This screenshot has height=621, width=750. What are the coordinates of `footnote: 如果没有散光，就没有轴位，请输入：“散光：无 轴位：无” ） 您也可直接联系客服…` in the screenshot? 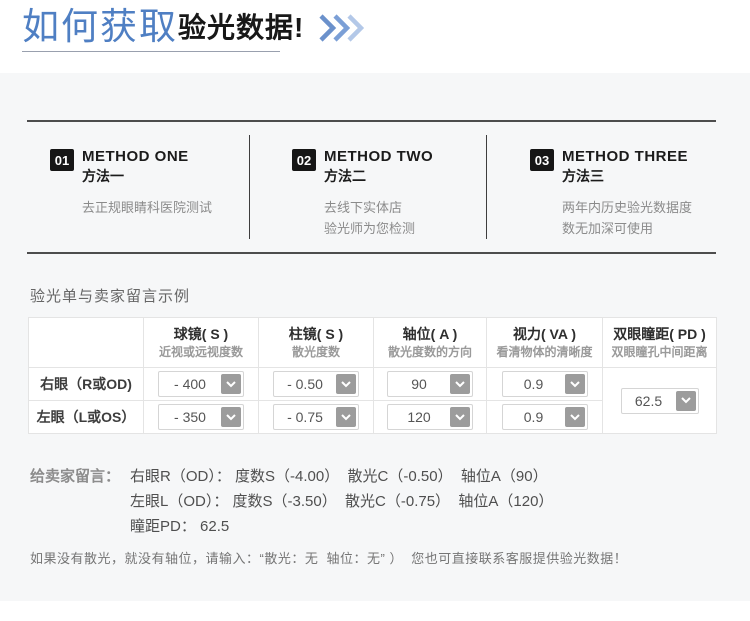 It's located at (329, 558).